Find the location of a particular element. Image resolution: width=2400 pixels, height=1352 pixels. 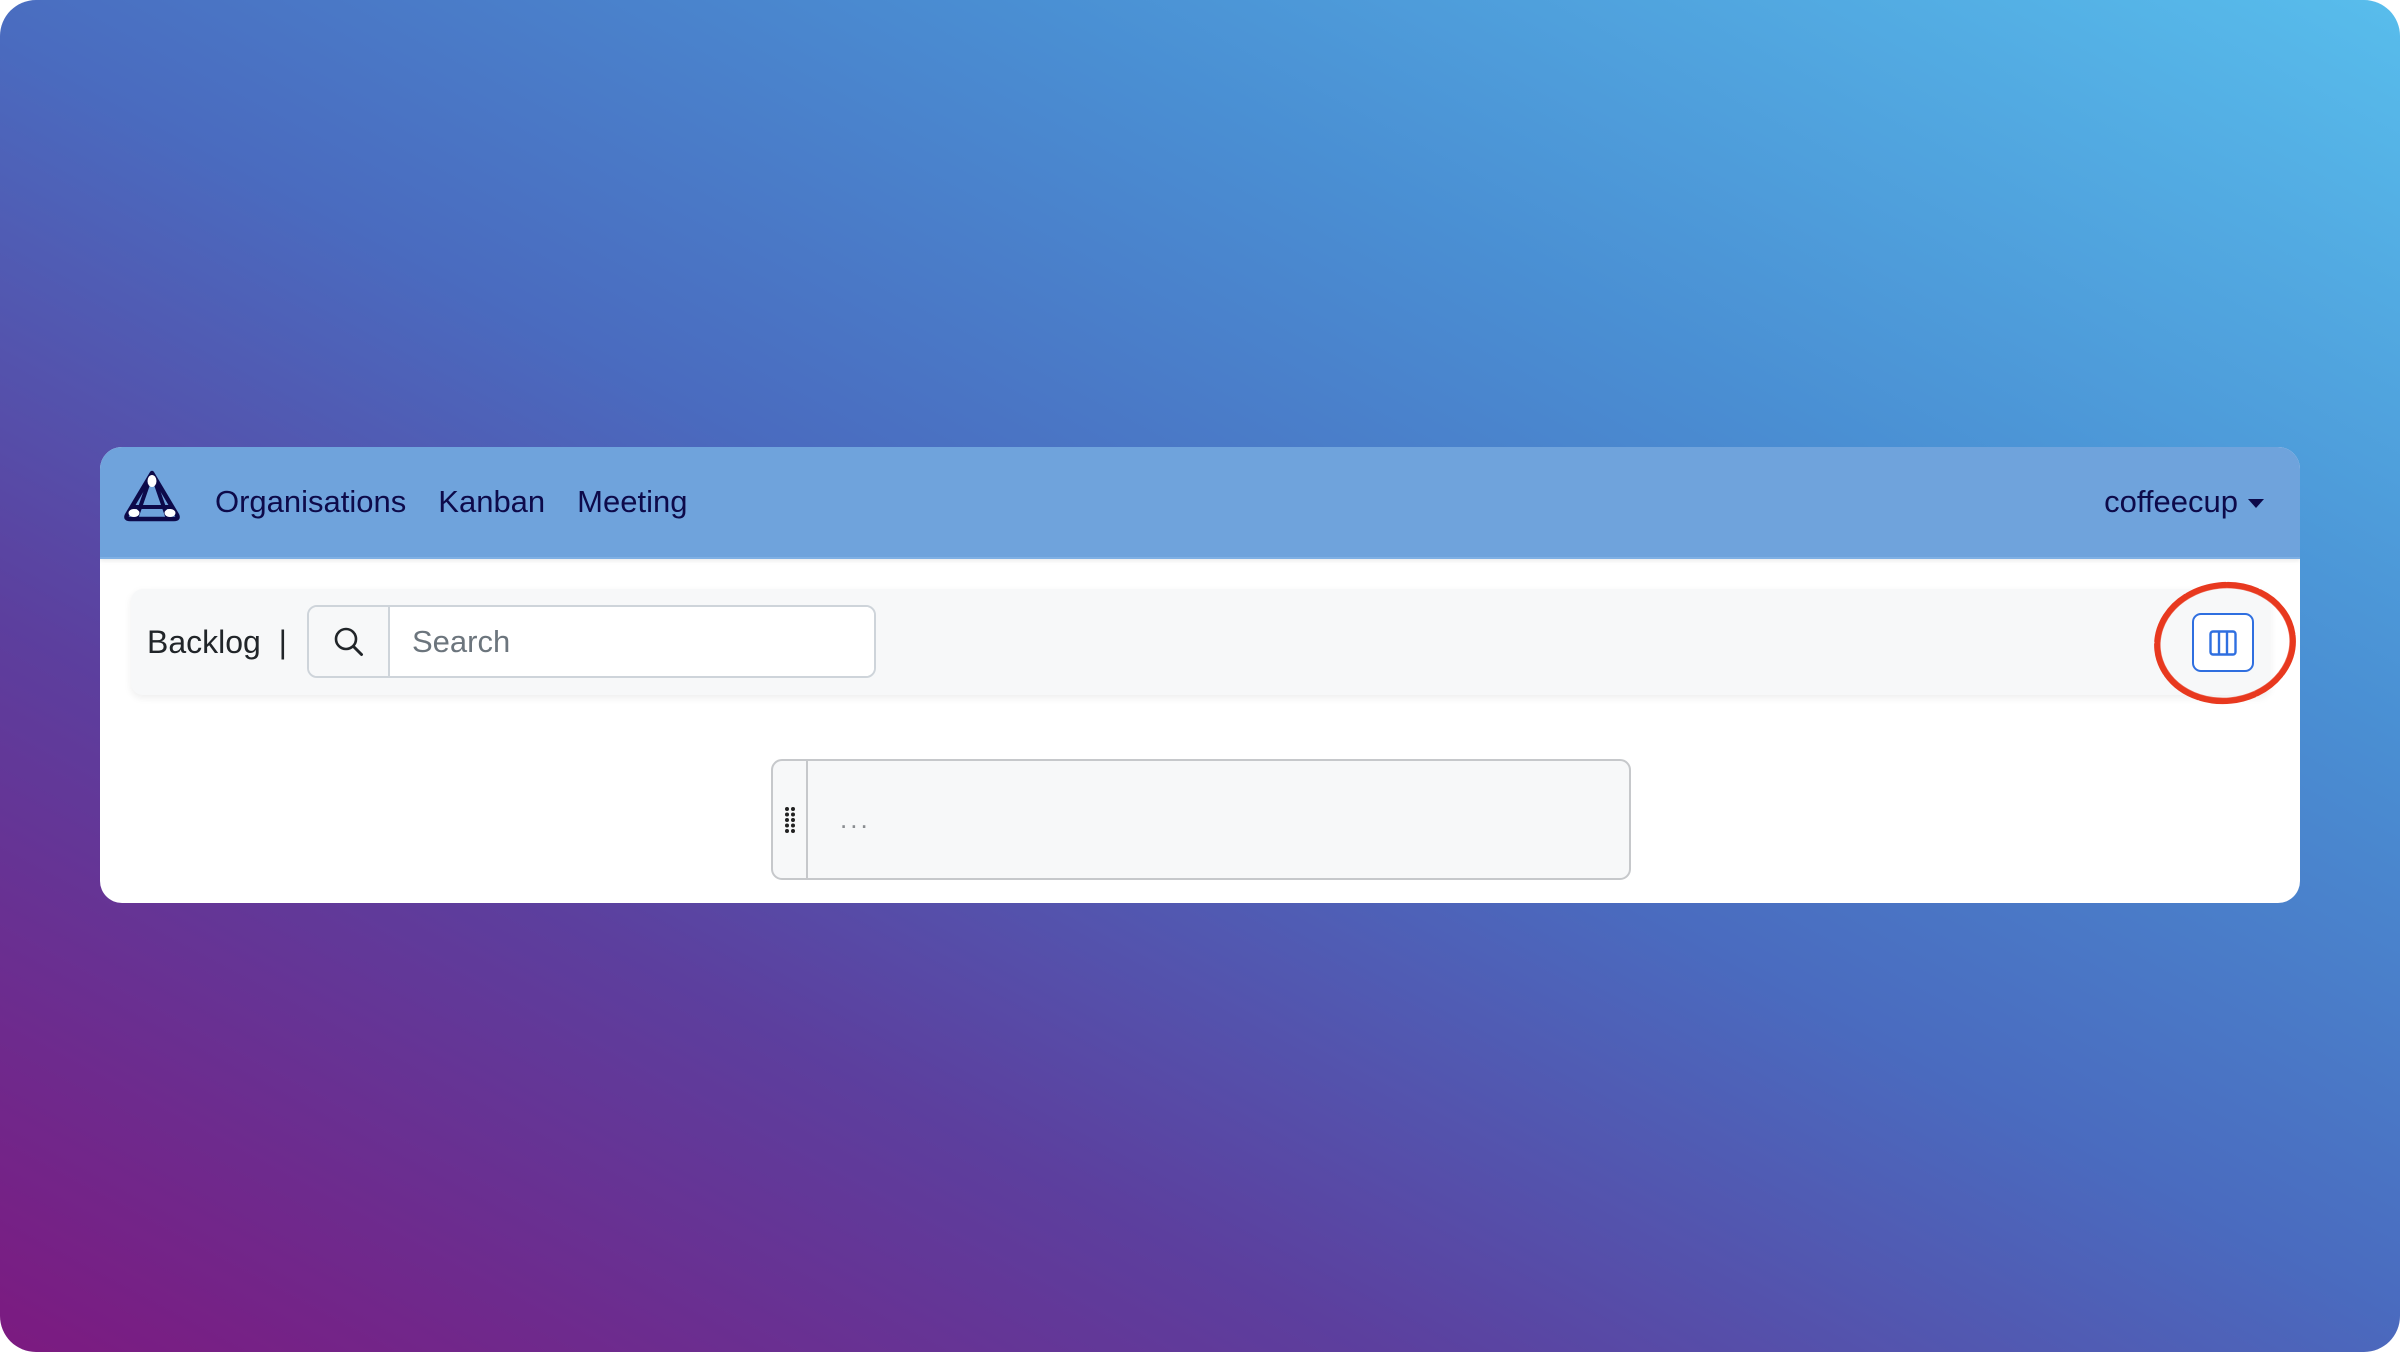

nav-link-meeting: Meeting is located at coordinates (632, 502).